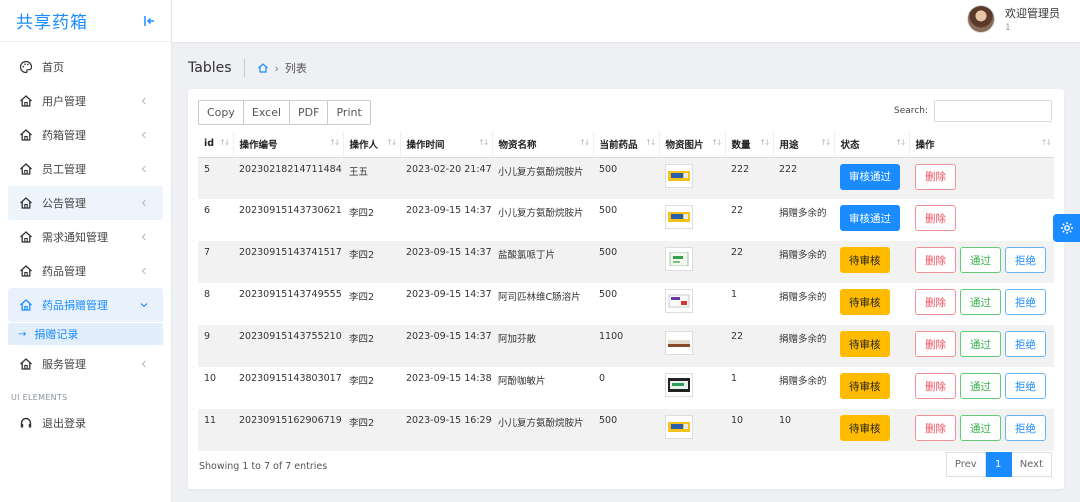  Describe the element at coordinates (425, 145) in the screenshot. I see `column-label: 操作时间` at that location.